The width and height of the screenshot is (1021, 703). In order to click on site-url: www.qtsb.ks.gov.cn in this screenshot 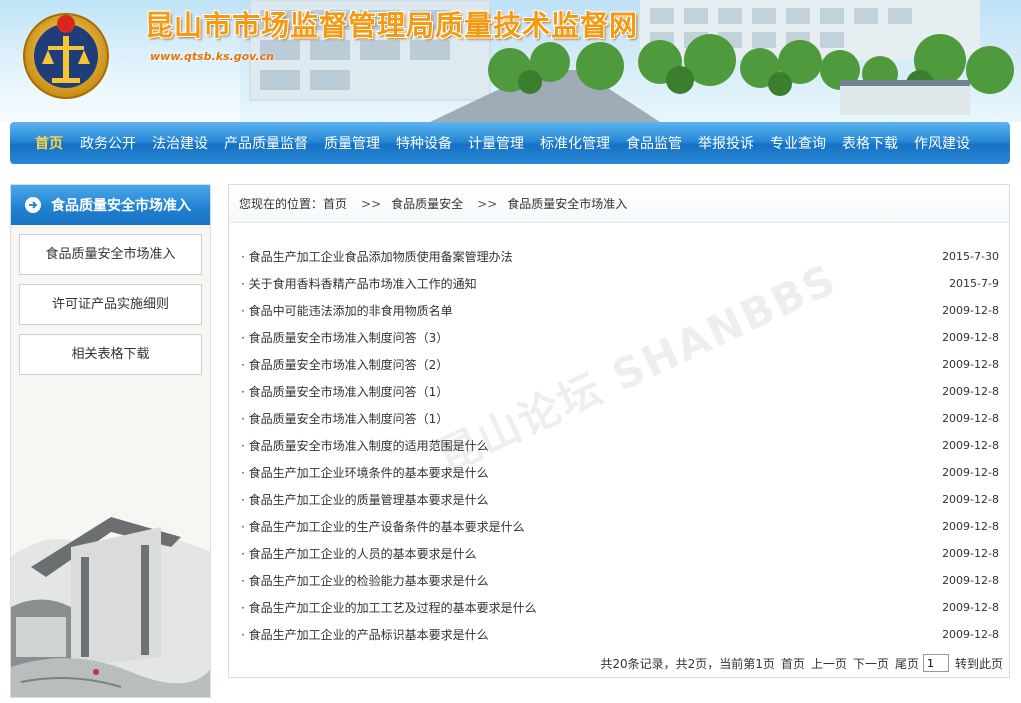, I will do `click(212, 56)`.